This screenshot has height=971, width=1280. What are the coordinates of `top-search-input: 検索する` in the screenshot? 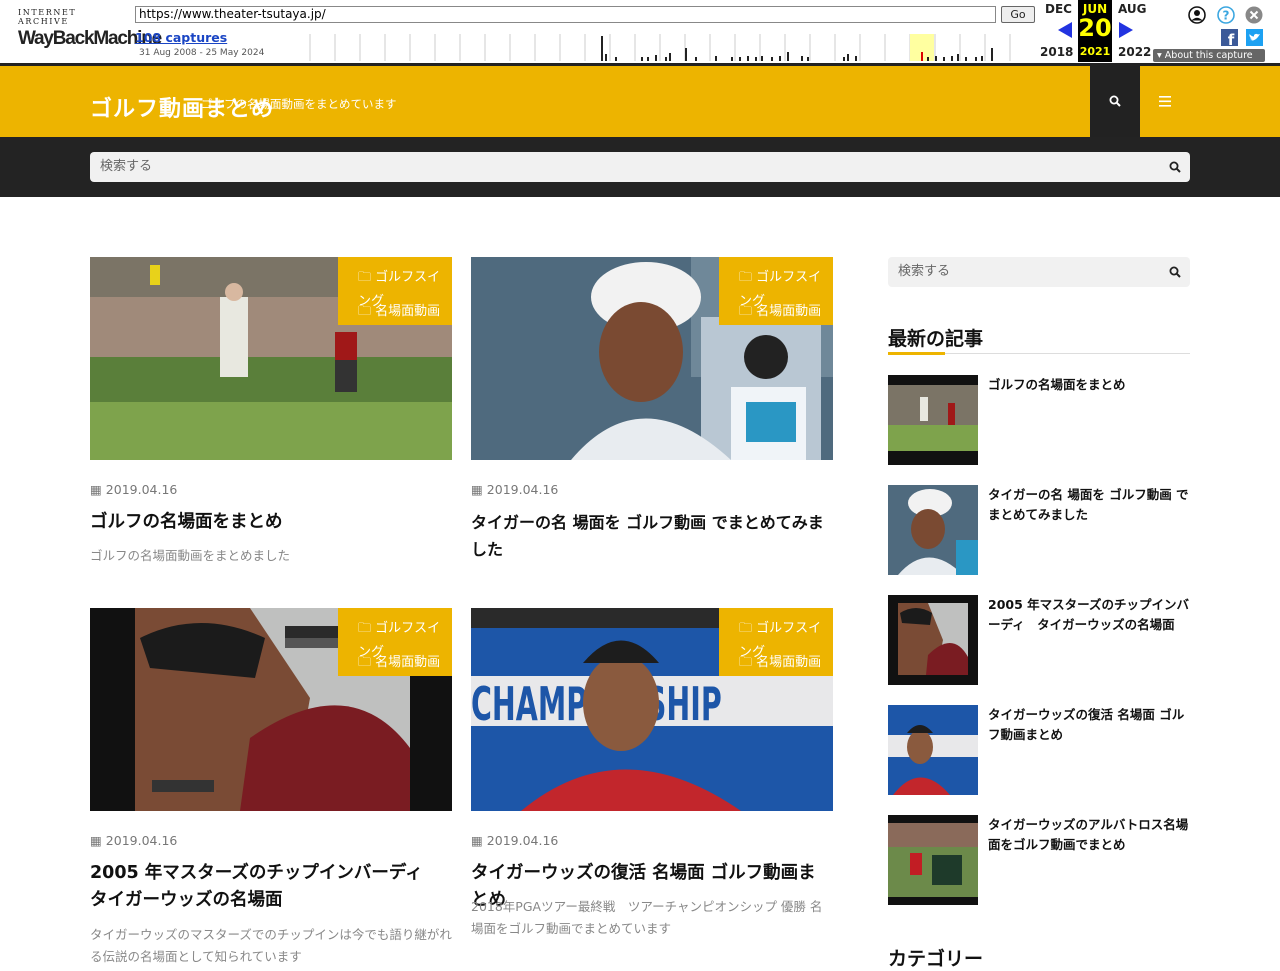 It's located at (640, 167).